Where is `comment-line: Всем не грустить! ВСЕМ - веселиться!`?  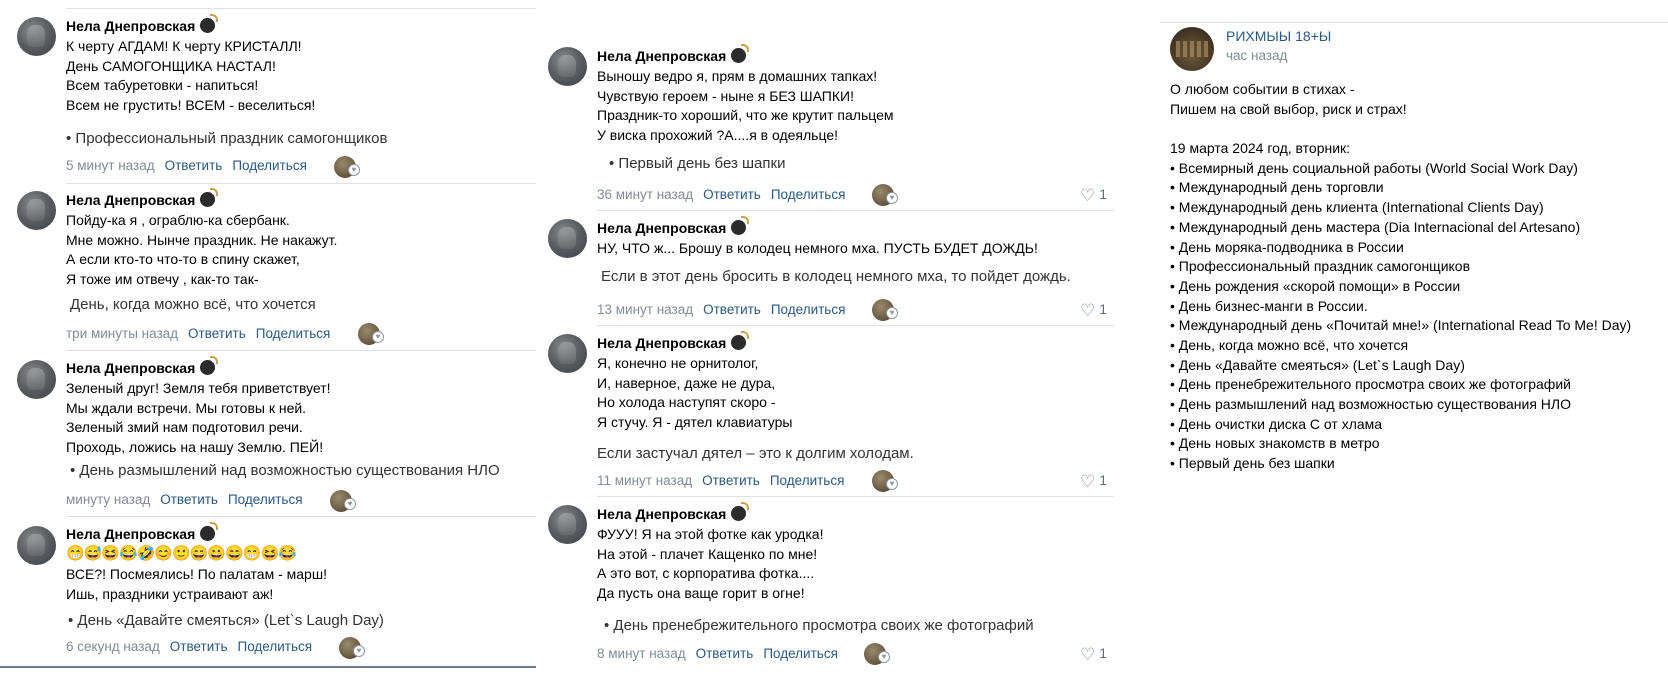 comment-line: Всем не грустить! ВСЕМ - веселиться! is located at coordinates (191, 104).